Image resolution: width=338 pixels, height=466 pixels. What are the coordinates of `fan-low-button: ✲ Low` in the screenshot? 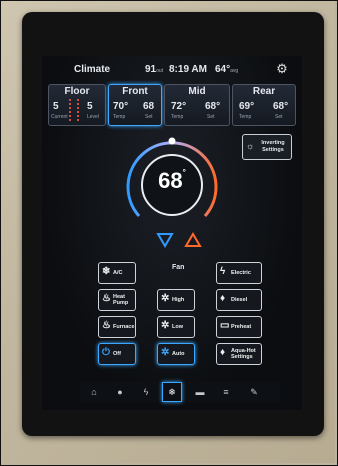 It's located at (176, 327).